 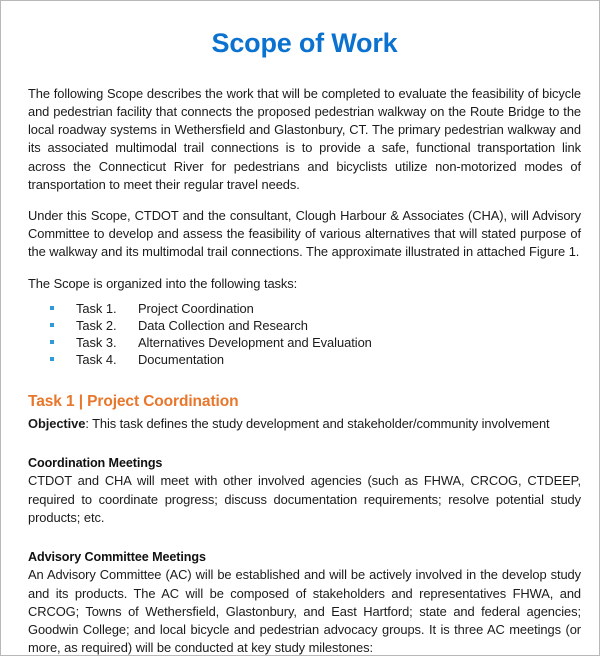 I want to click on subsection-heading-coordination-meetings: Coordination Meetings, so click(x=95, y=463).